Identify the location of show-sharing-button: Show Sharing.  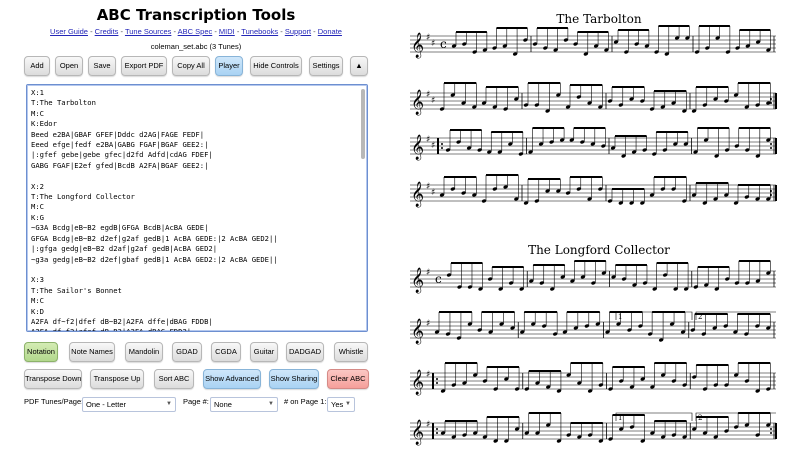
(294, 379).